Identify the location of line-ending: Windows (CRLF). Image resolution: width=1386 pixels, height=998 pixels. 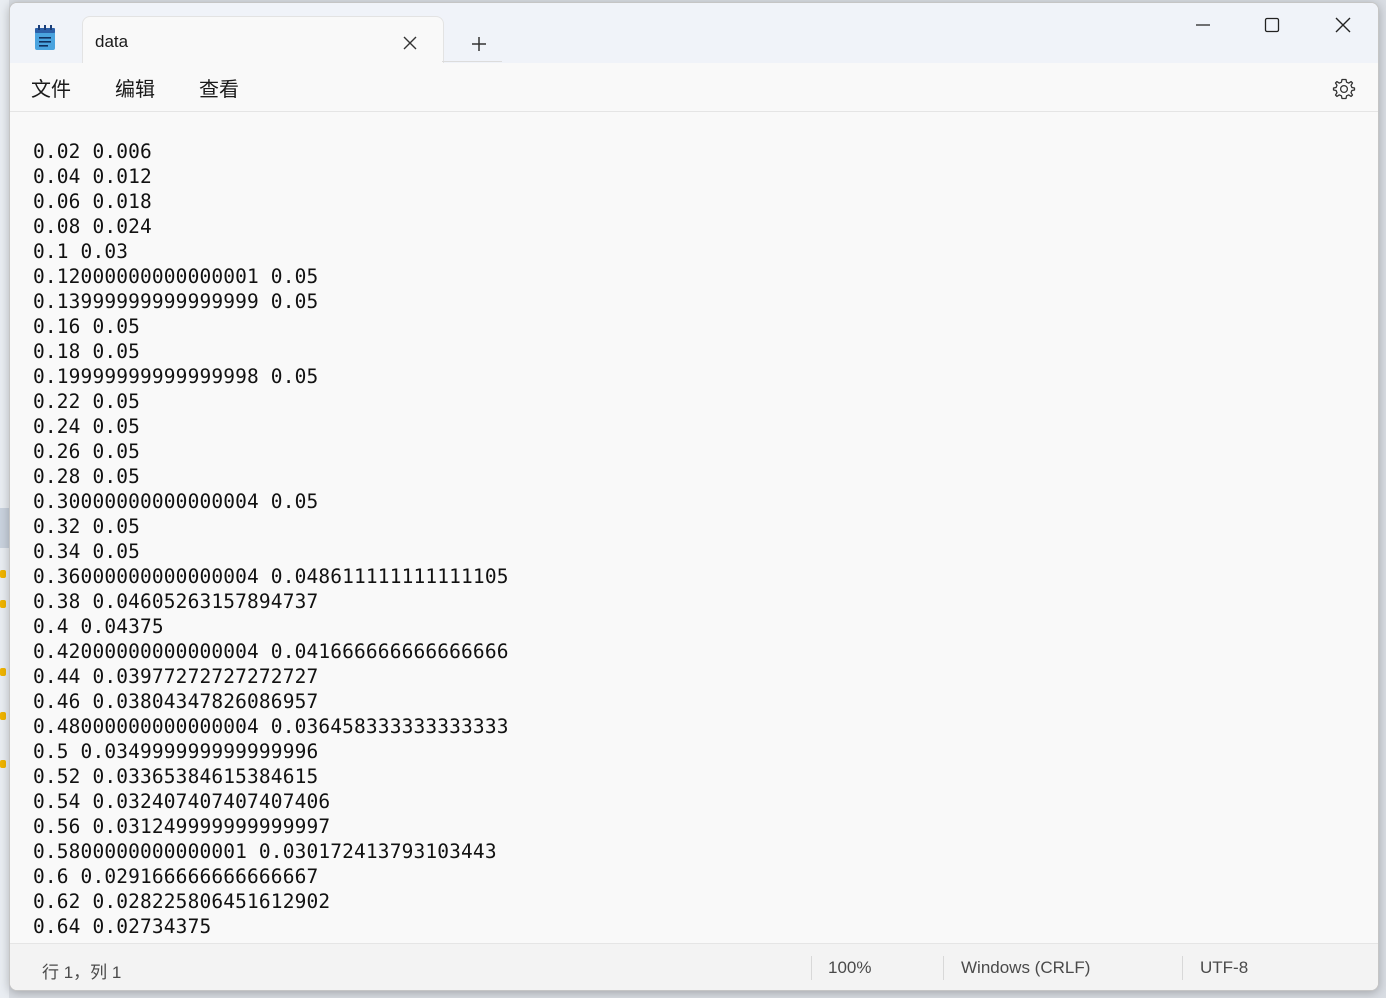
(1025, 968).